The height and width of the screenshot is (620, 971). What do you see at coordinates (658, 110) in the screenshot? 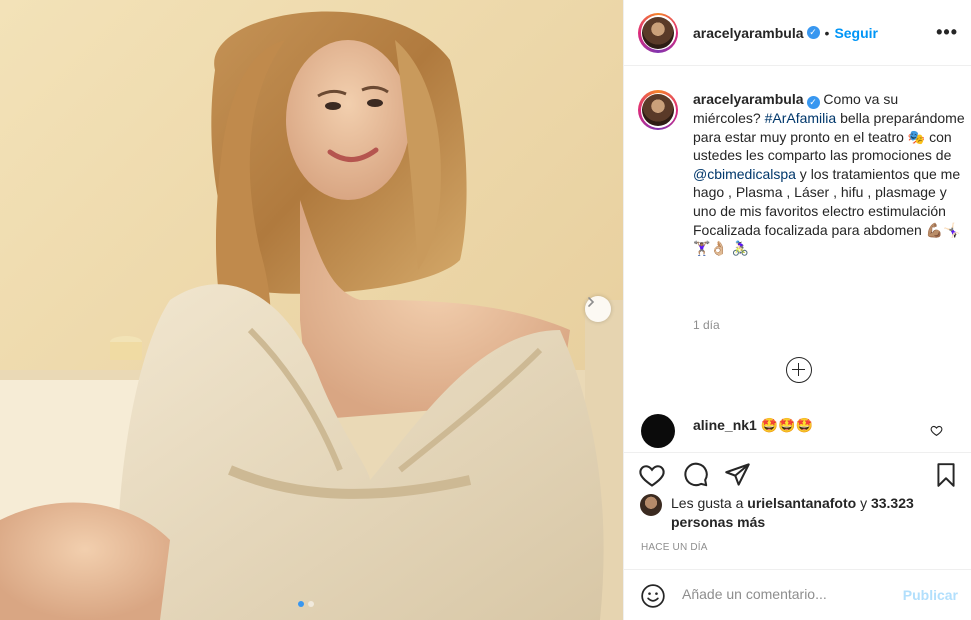
I see `caption-author-avatar` at bounding box center [658, 110].